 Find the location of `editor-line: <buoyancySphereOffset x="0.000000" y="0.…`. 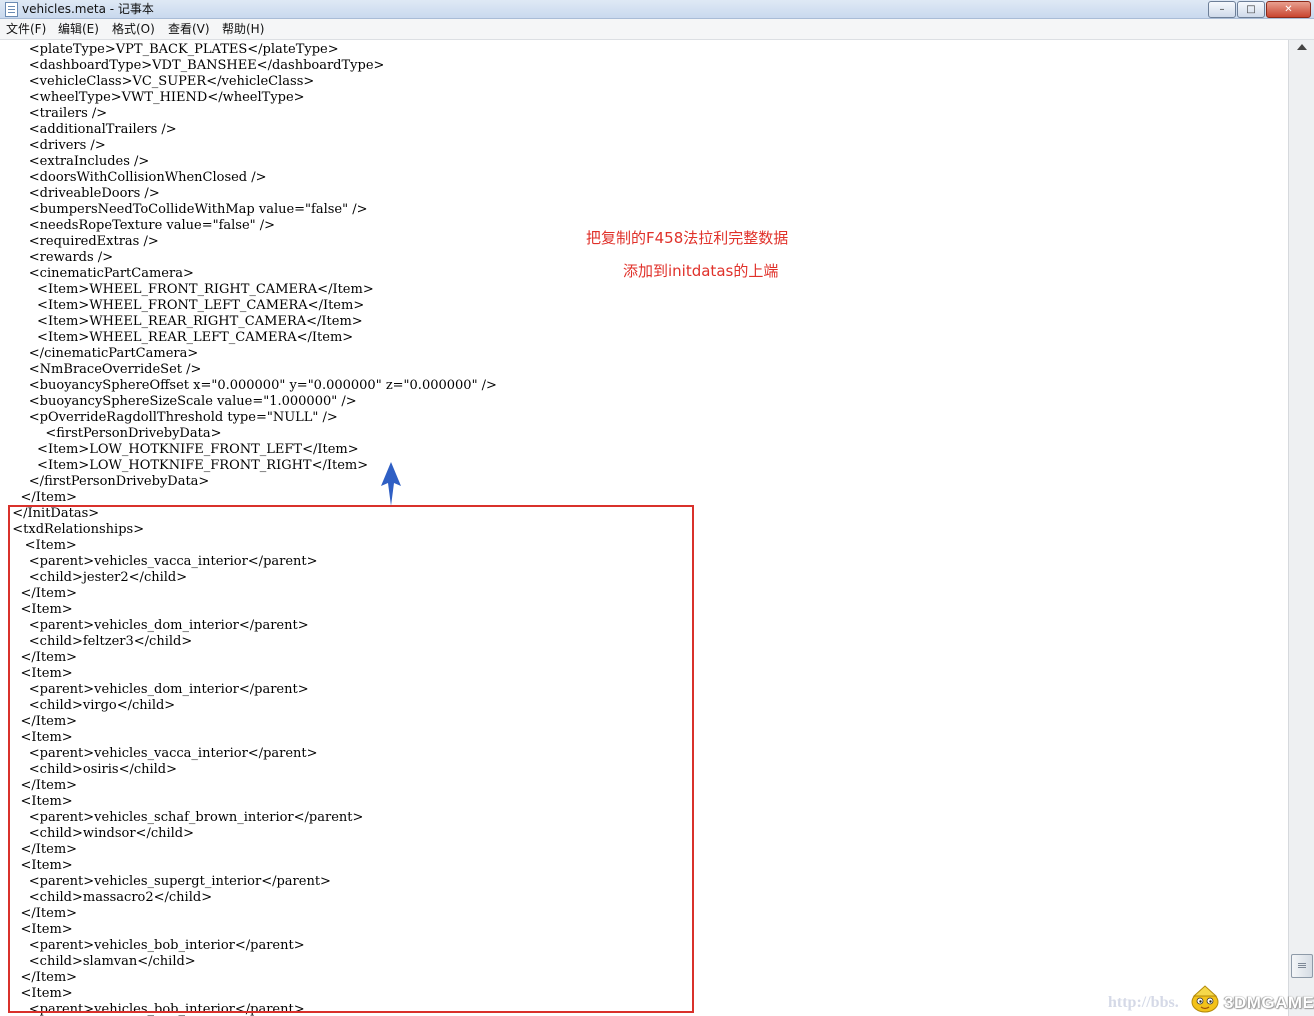

editor-line: <buoyancySphereOffset x="0.000000" y="0.… is located at coordinates (250, 385).